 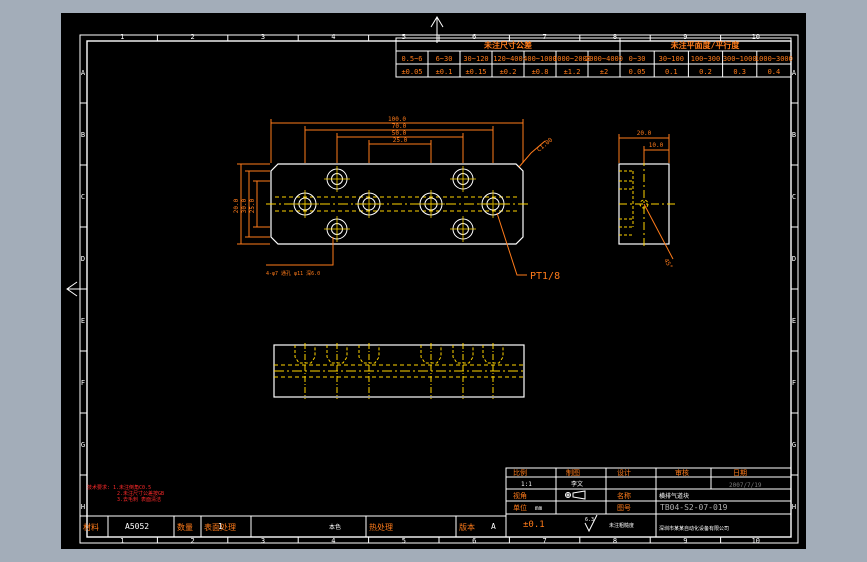 I want to click on zone-column-label: 6, so click(x=474, y=541).